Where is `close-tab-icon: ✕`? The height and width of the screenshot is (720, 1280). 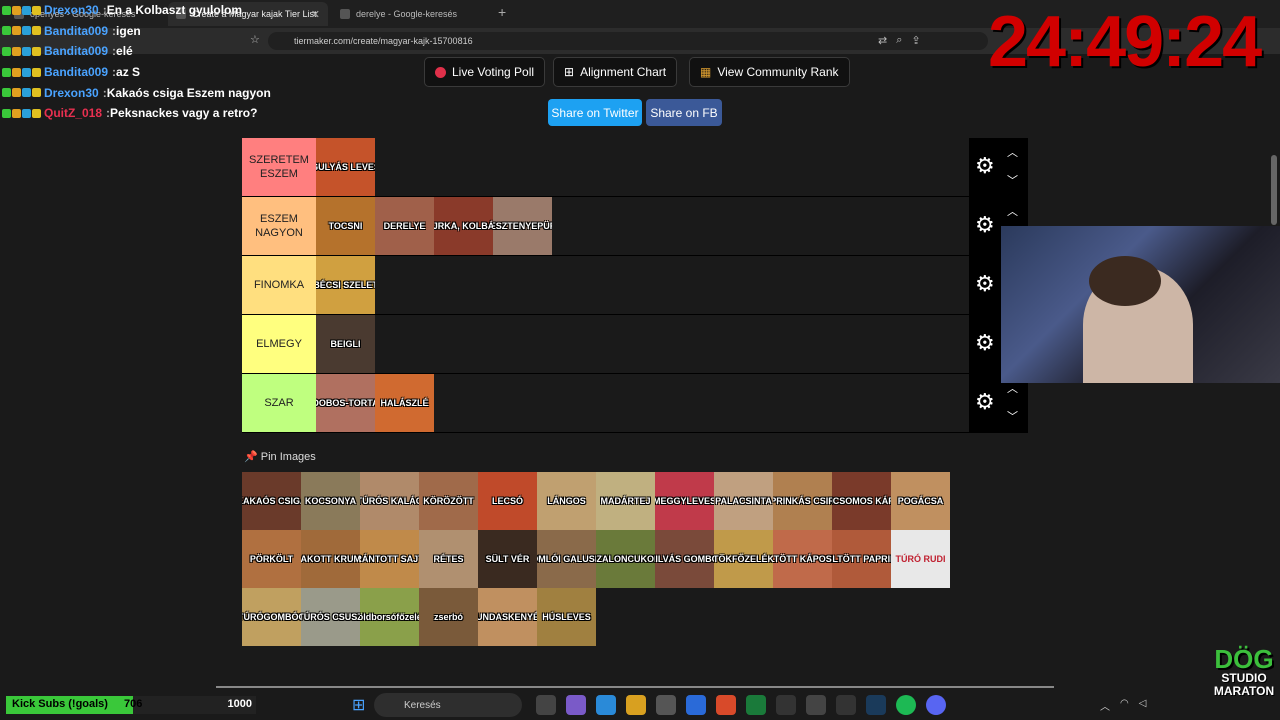
close-tab-icon: ✕ is located at coordinates (315, 14).